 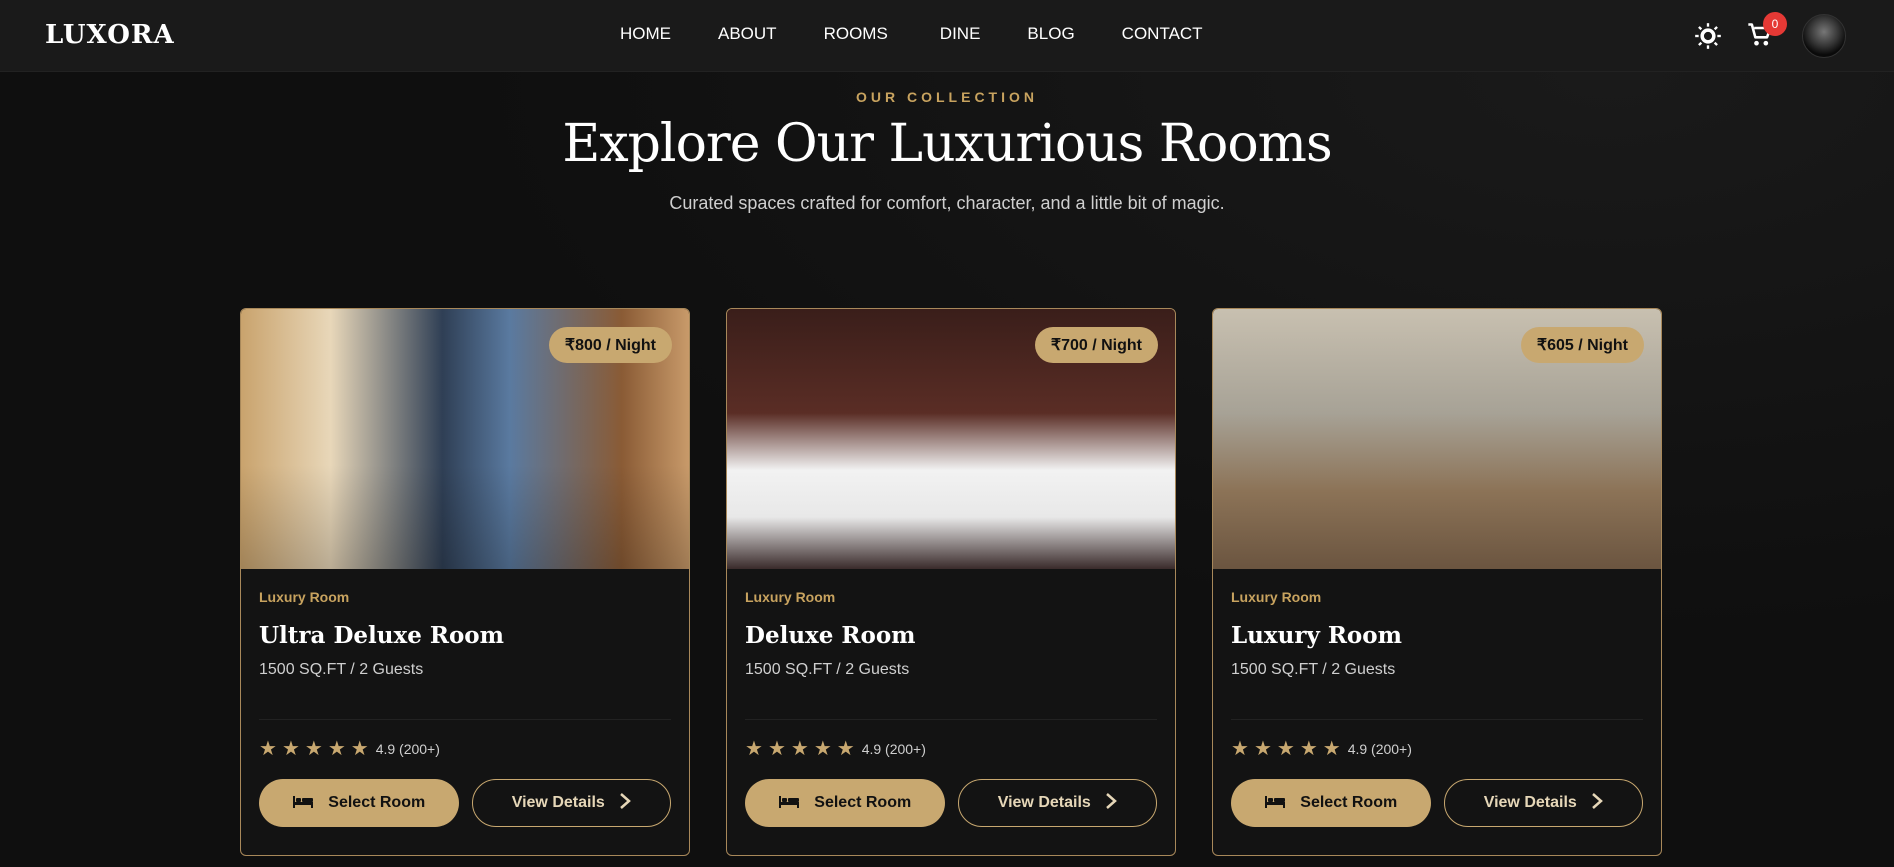 I want to click on room-title: Ultra Deluxe Room, so click(x=465, y=635).